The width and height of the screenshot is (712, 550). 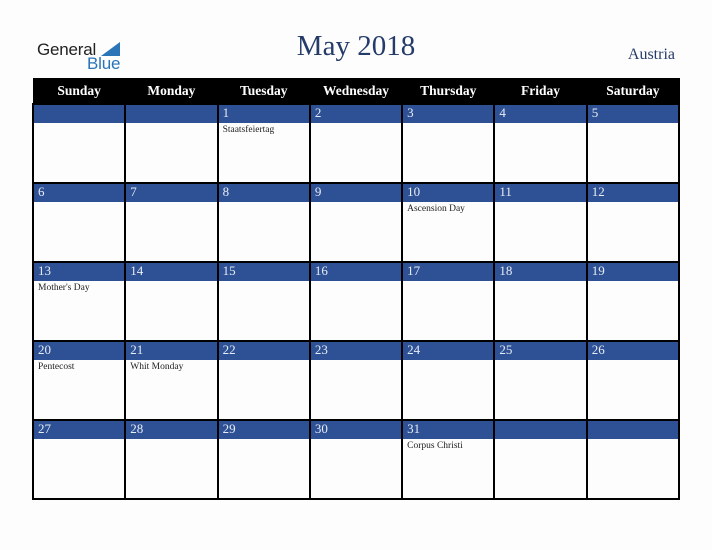 What do you see at coordinates (356, 46) in the screenshot?
I see `calendar-title: May 2018` at bounding box center [356, 46].